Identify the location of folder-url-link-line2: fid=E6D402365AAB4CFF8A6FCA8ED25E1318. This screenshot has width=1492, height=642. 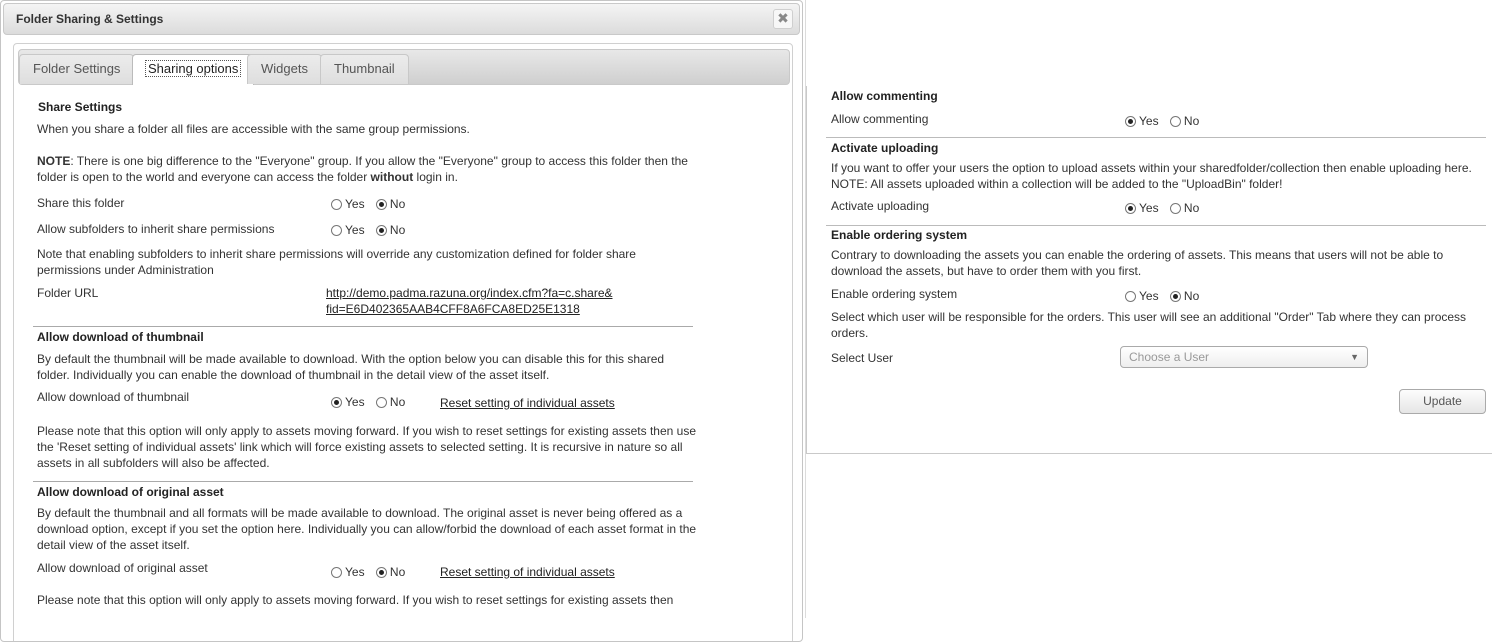
(453, 309).